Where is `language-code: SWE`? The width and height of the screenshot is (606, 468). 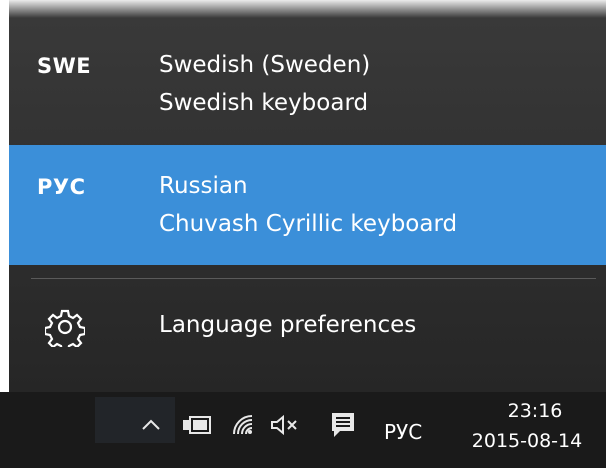
language-code: SWE is located at coordinates (64, 66).